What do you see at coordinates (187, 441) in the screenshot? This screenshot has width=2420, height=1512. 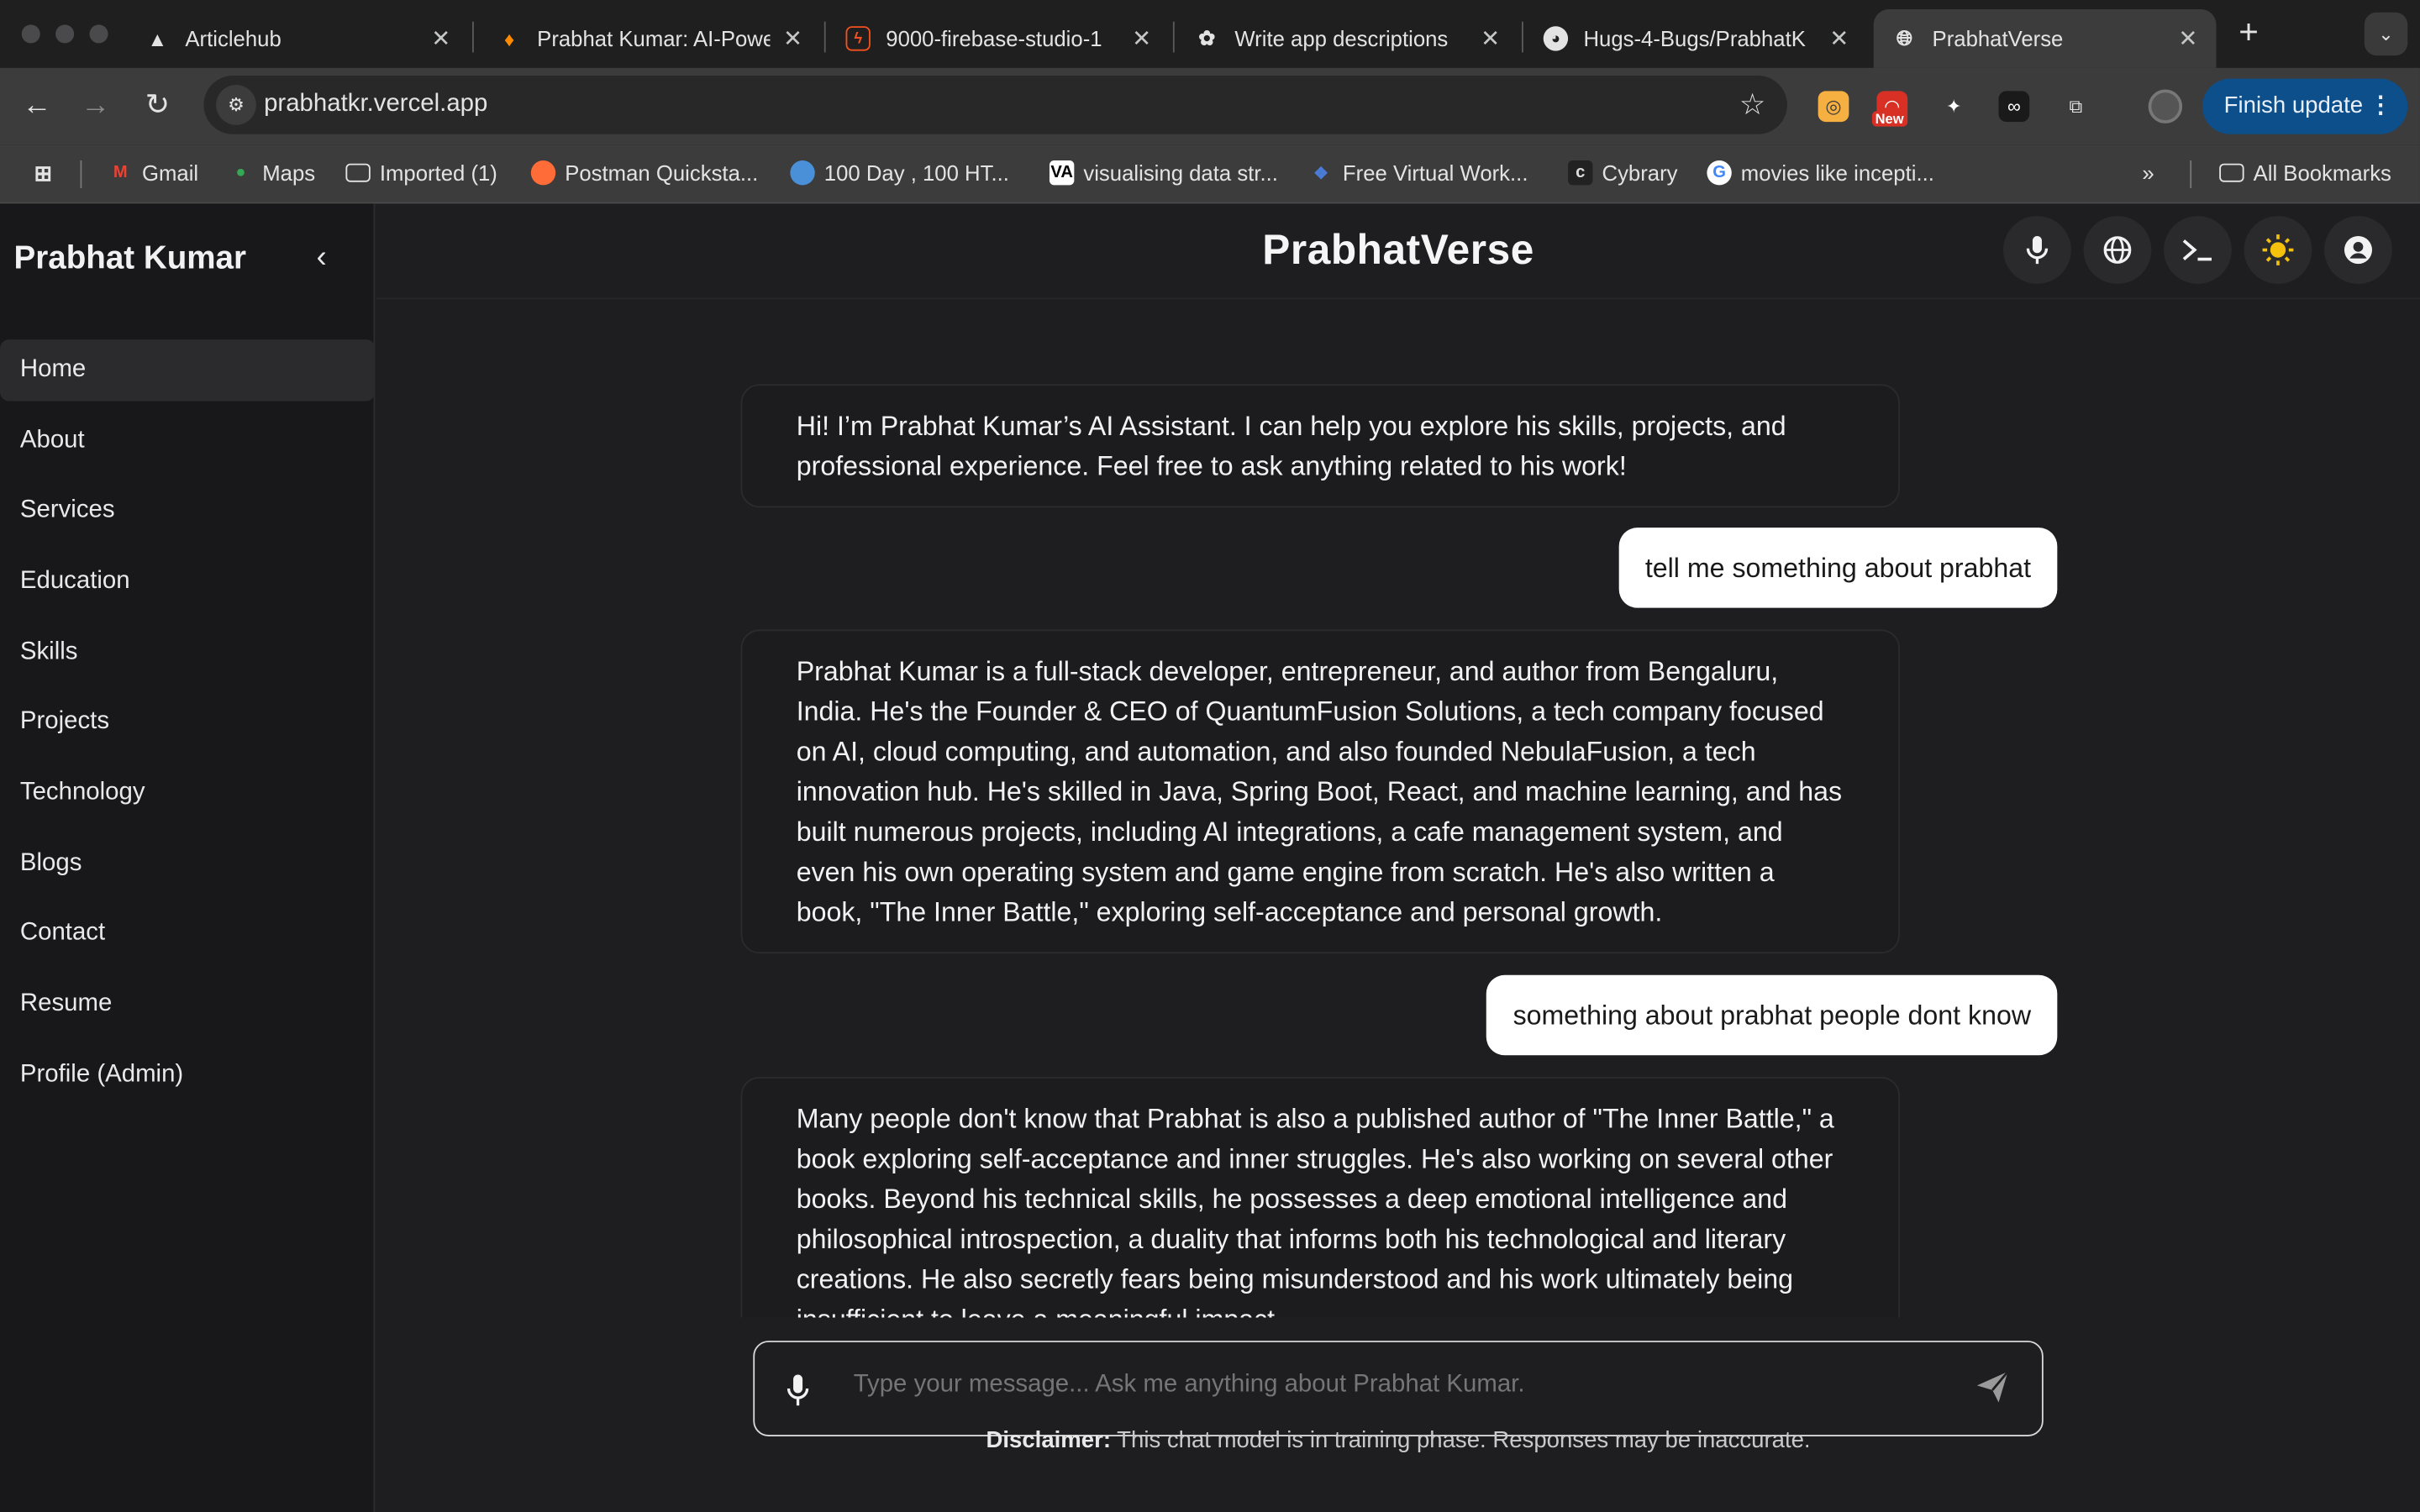 I see `sidebar-item-about: About` at bounding box center [187, 441].